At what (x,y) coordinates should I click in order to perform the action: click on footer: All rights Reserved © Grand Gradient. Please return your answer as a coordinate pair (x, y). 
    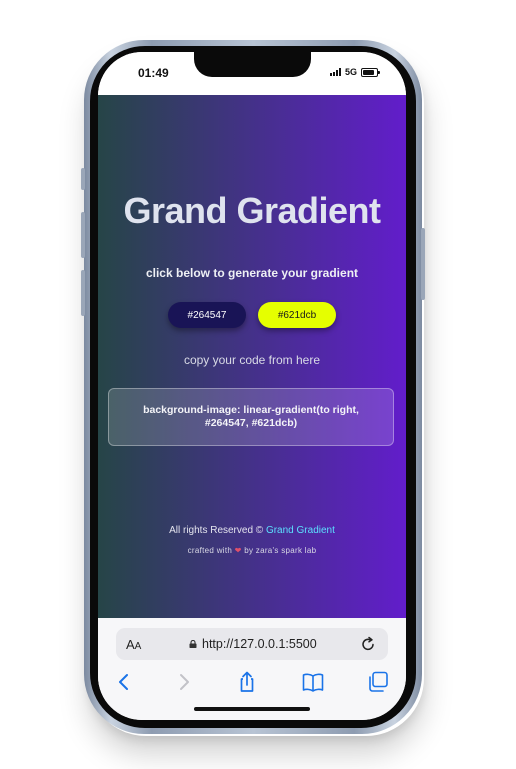
    Looking at the image, I should click on (252, 530).